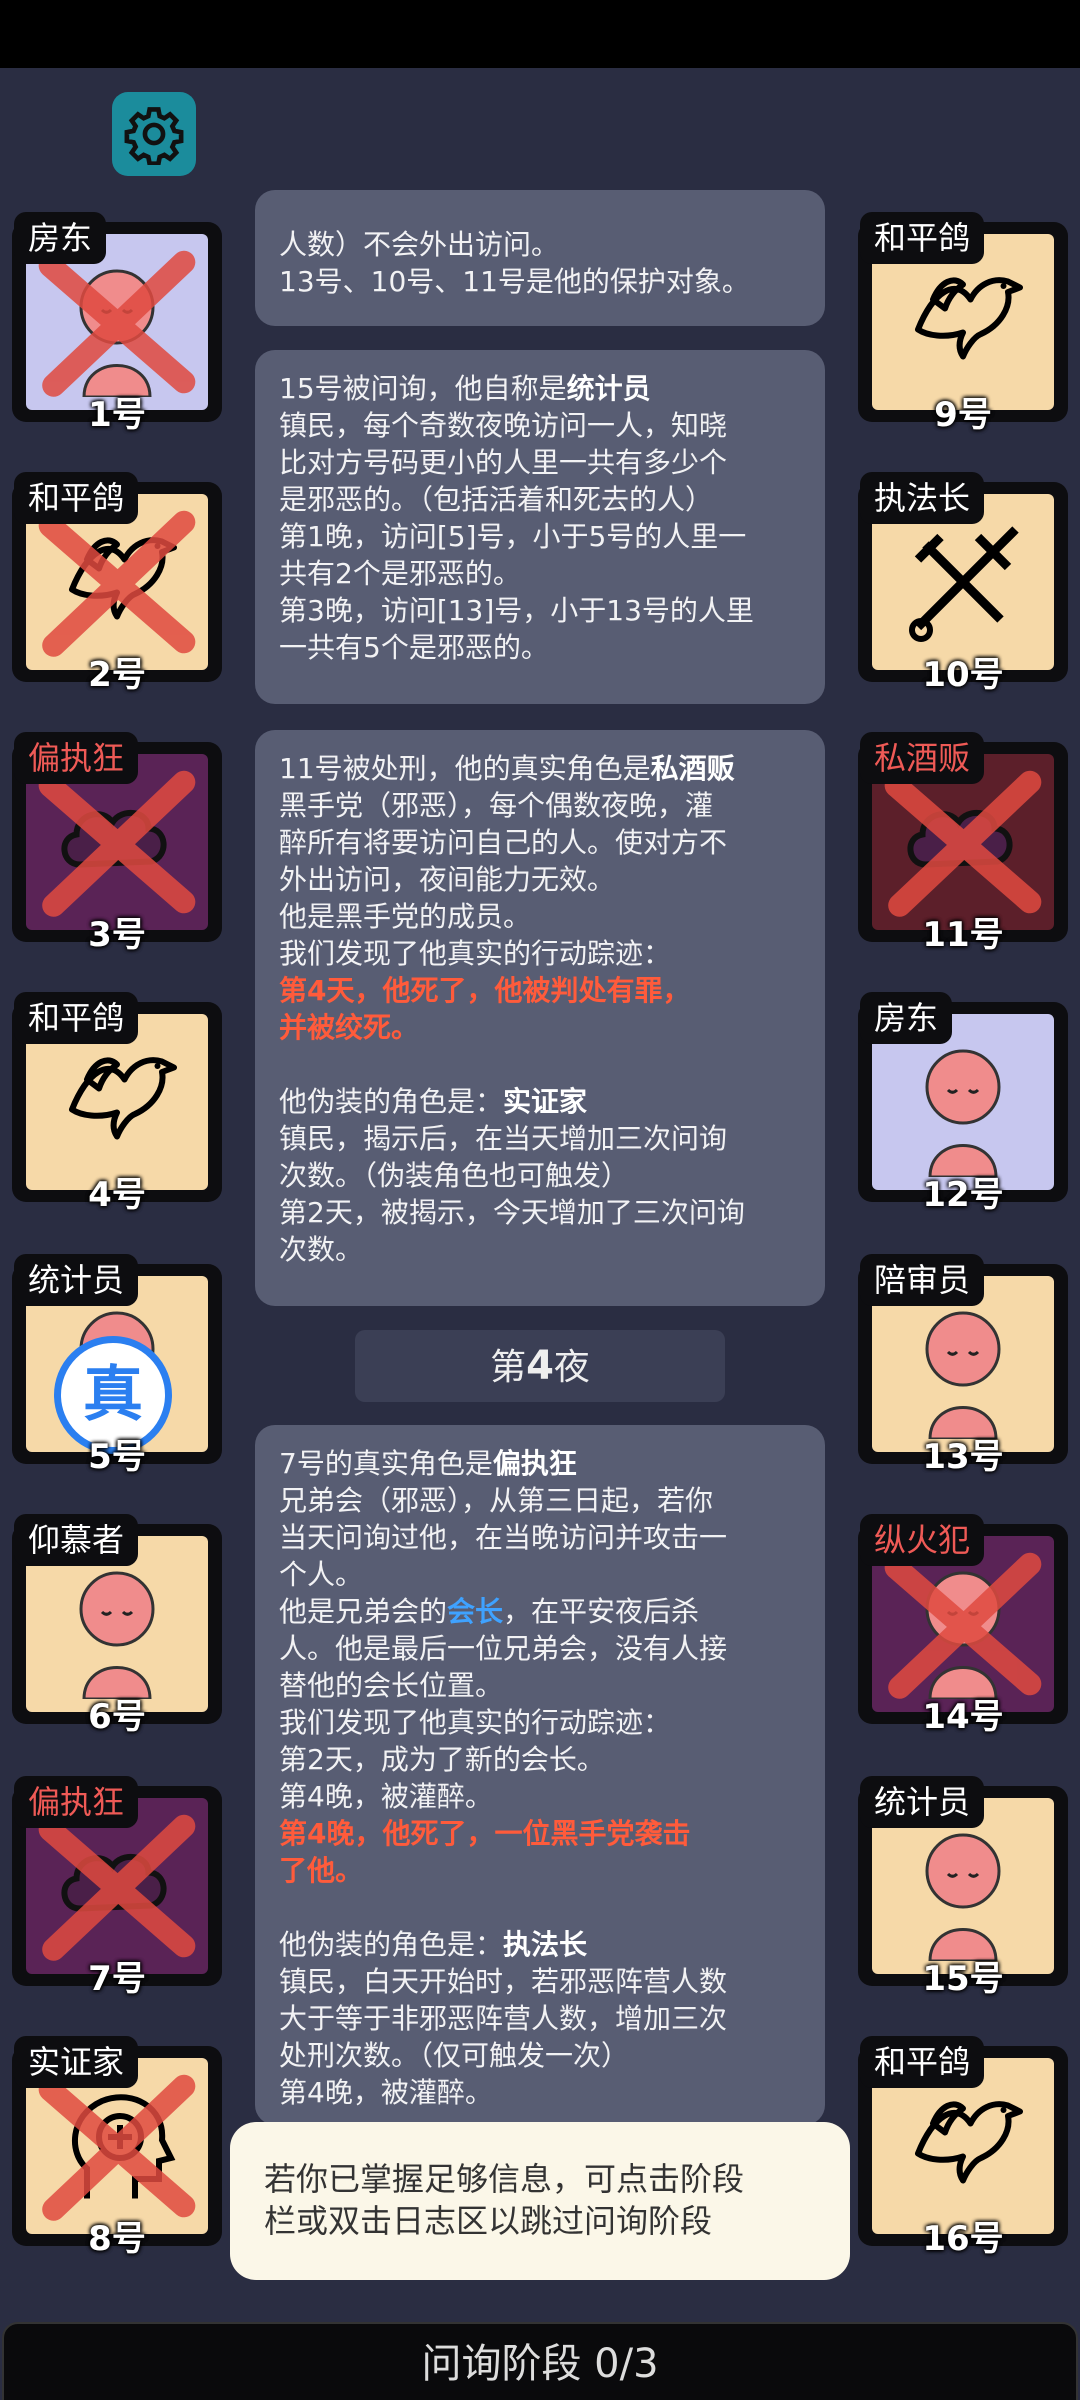 The width and height of the screenshot is (1080, 2400). Describe the element at coordinates (349, 1027) in the screenshot. I see `death-text: 并被绞死。` at that location.